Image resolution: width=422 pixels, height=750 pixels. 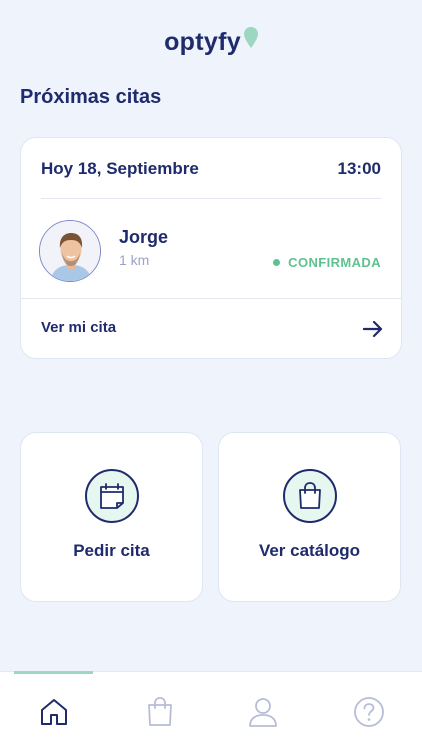 I want to click on brand-logo: optyfy, so click(x=211, y=42).